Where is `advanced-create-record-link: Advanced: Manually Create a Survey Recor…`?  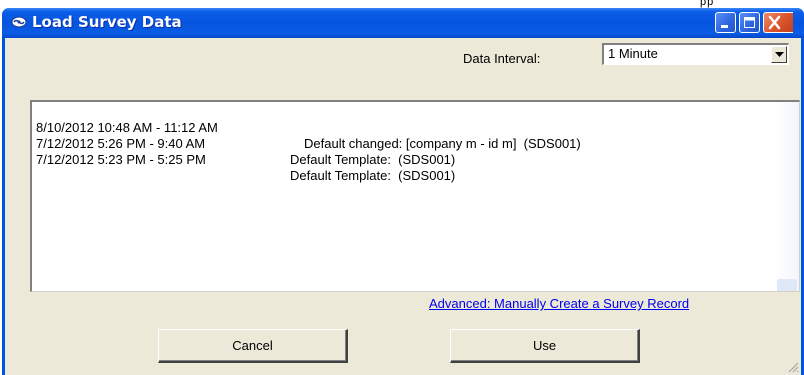
advanced-create-record-link: Advanced: Manually Create a Survey Recor… is located at coordinates (559, 303).